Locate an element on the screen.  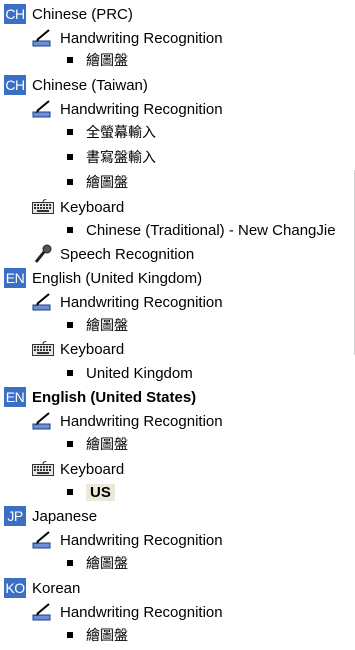
item-label: US is located at coordinates (100, 492).